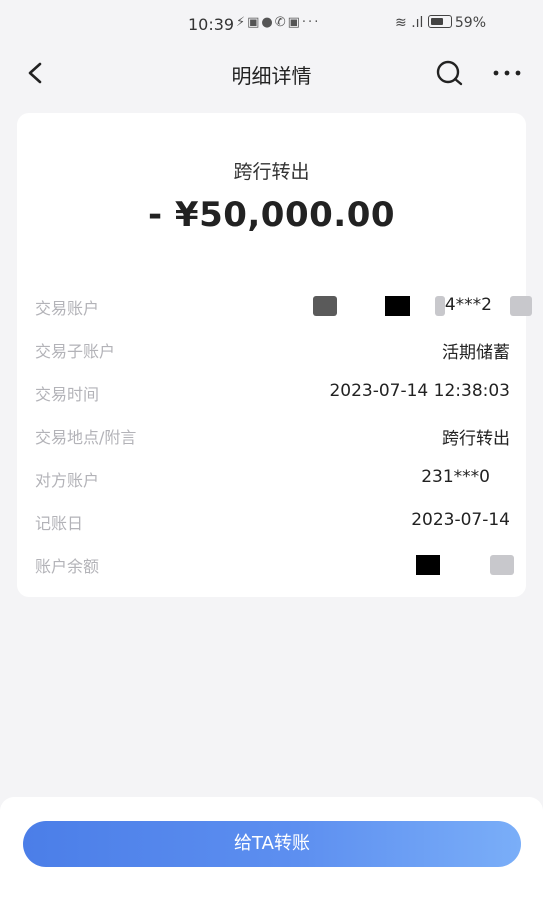  I want to click on battery-icon, so click(439, 21).